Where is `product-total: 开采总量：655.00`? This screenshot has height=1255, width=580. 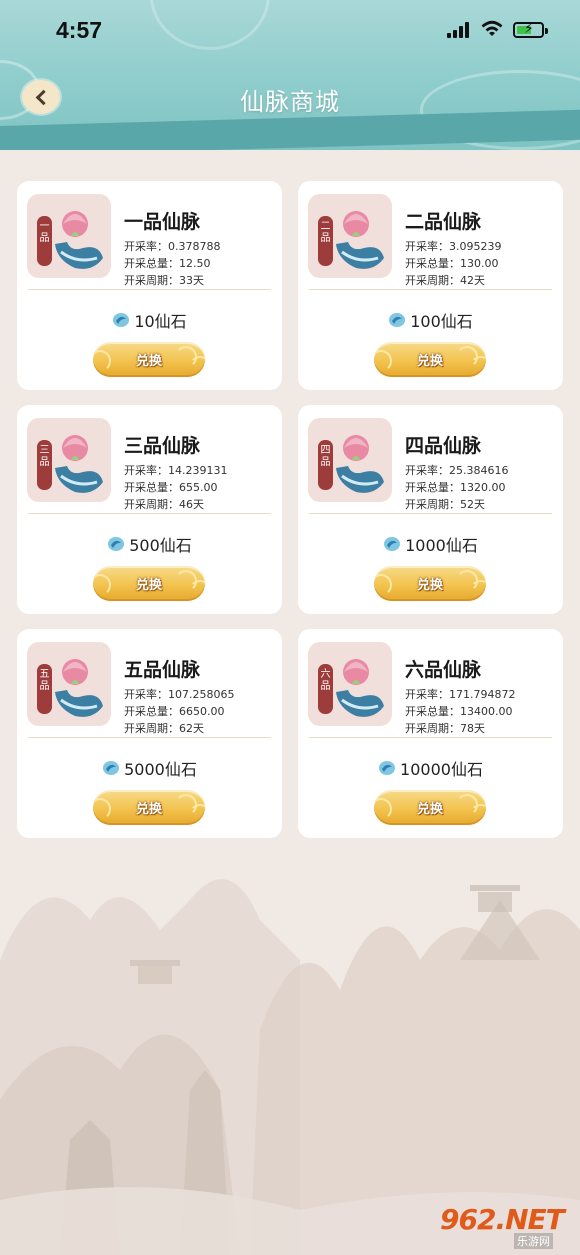 product-total: 开采总量：655.00 is located at coordinates (171, 487).